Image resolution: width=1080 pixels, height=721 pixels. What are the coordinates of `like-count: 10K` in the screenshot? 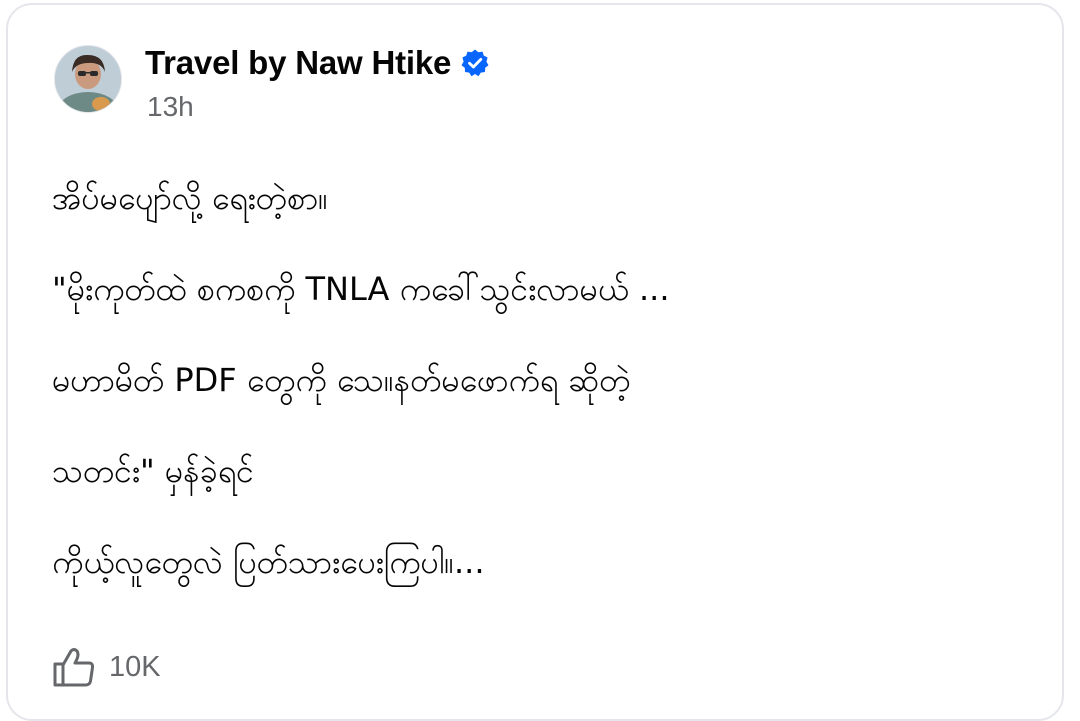 It's located at (135, 667).